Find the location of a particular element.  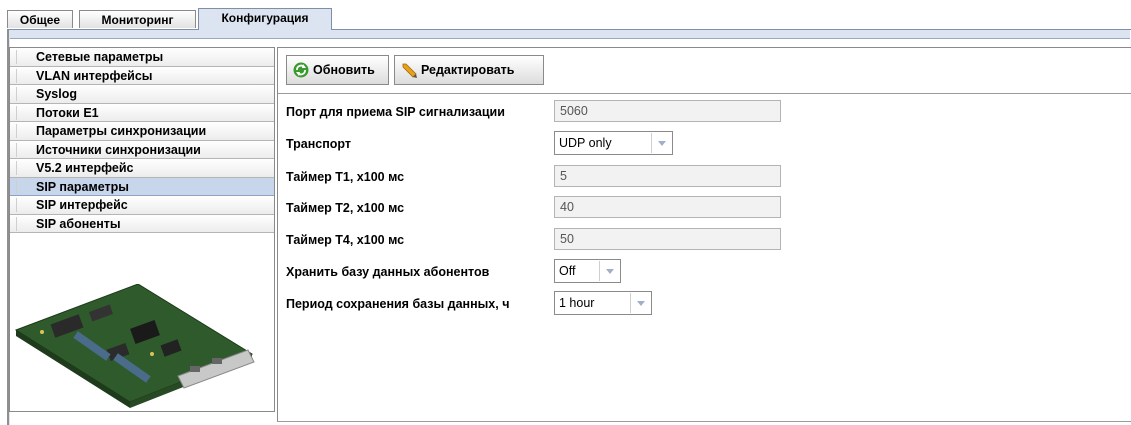

device-board-image is located at coordinates (134, 346).